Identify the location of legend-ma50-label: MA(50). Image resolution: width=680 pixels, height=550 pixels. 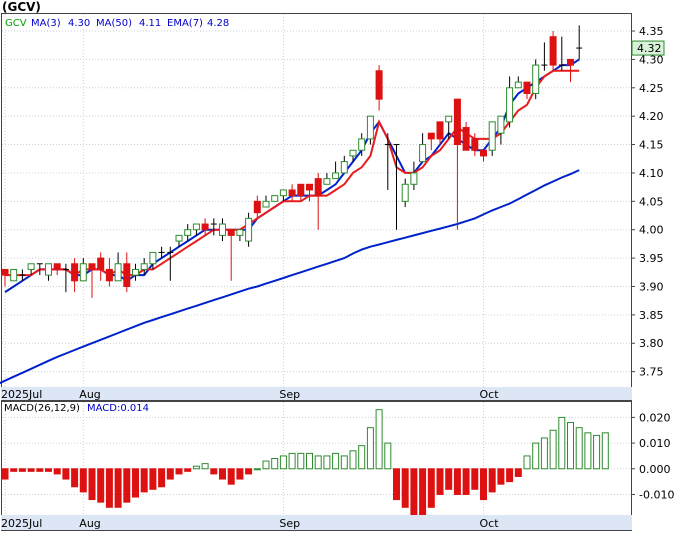
(114, 23).